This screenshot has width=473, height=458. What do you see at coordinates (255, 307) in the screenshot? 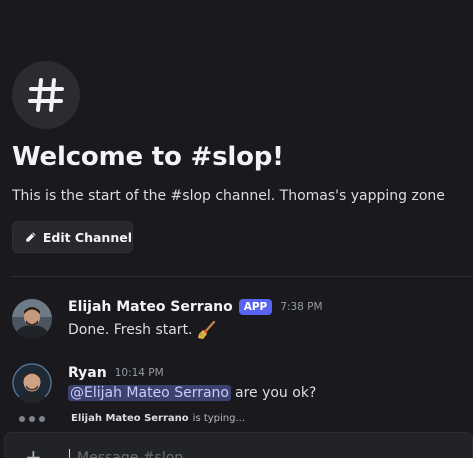
I see `app-badge: APP` at bounding box center [255, 307].